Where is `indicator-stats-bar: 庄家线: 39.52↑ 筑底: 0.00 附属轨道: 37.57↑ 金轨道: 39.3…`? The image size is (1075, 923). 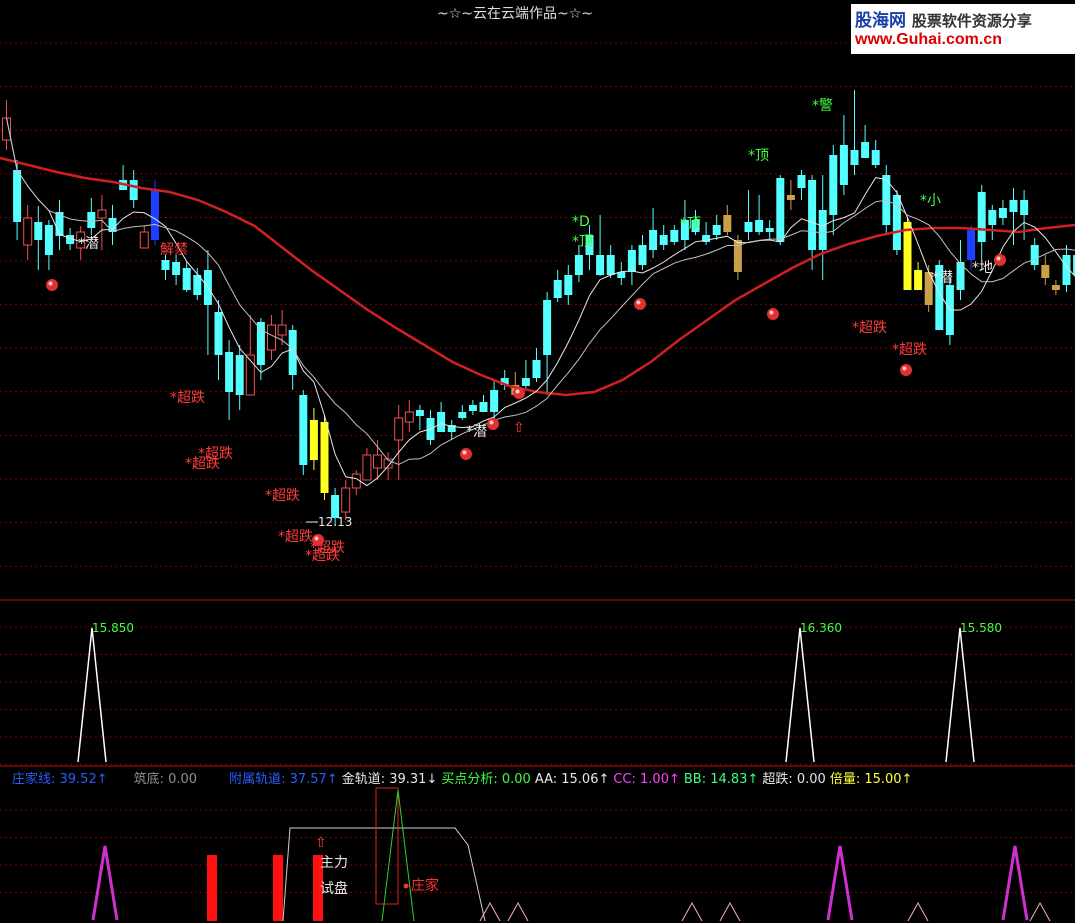 indicator-stats-bar: 庄家线: 39.52↑ 筑底: 0.00 附属轨道: 37.57↑ 金轨道: 39.3… is located at coordinates (458, 777).